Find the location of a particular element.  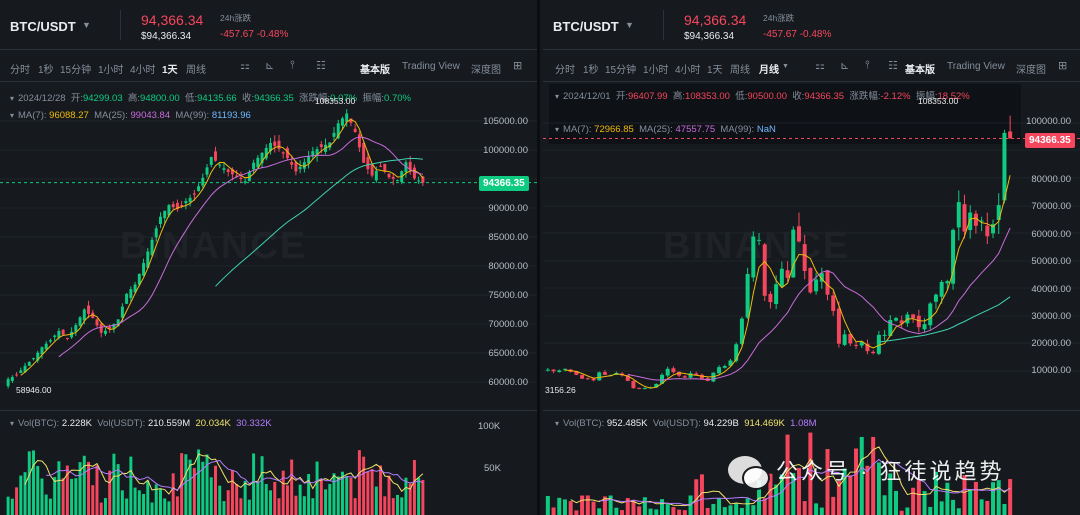

price-axis-label: 90000.00 is located at coordinates (508, 208).